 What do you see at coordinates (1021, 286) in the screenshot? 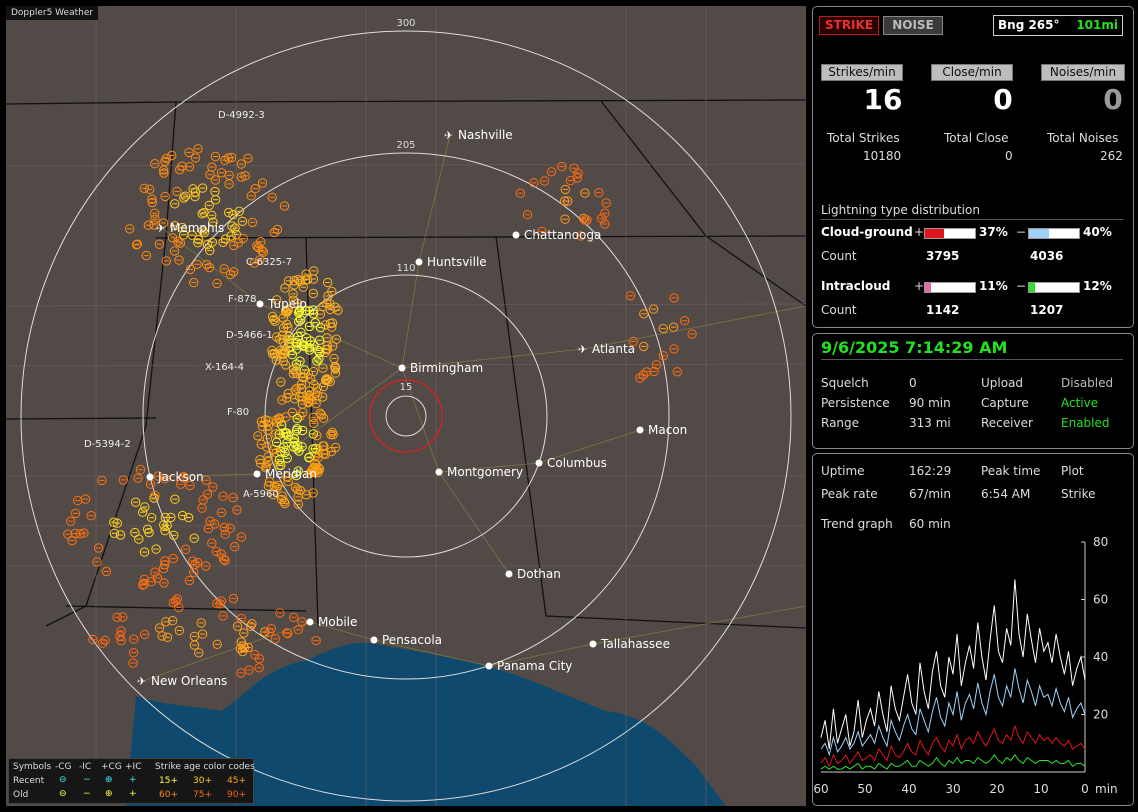
I see `ic-minus-sign: −` at bounding box center [1021, 286].